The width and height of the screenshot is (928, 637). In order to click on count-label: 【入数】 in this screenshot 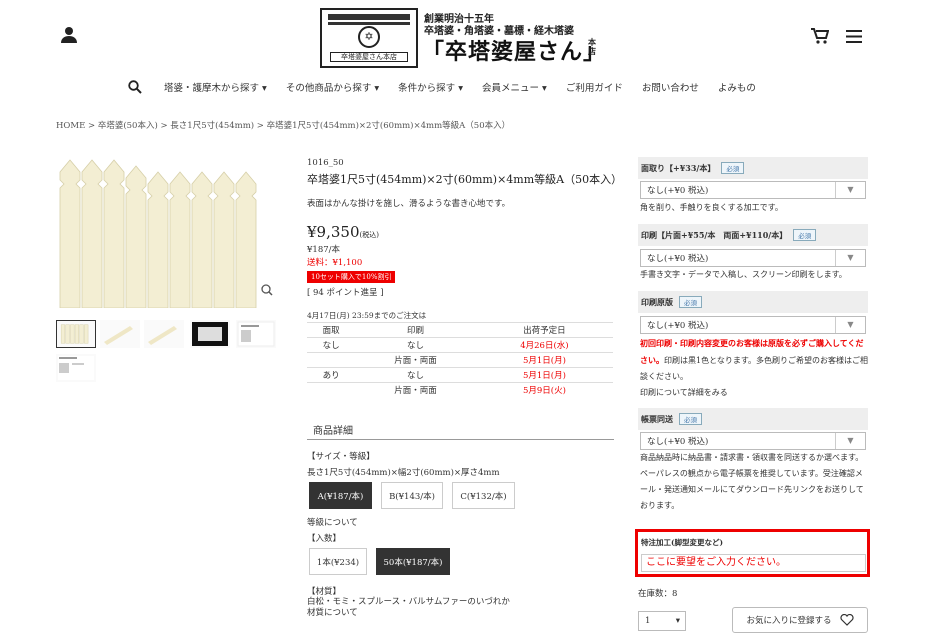, I will do `click(324, 539)`.